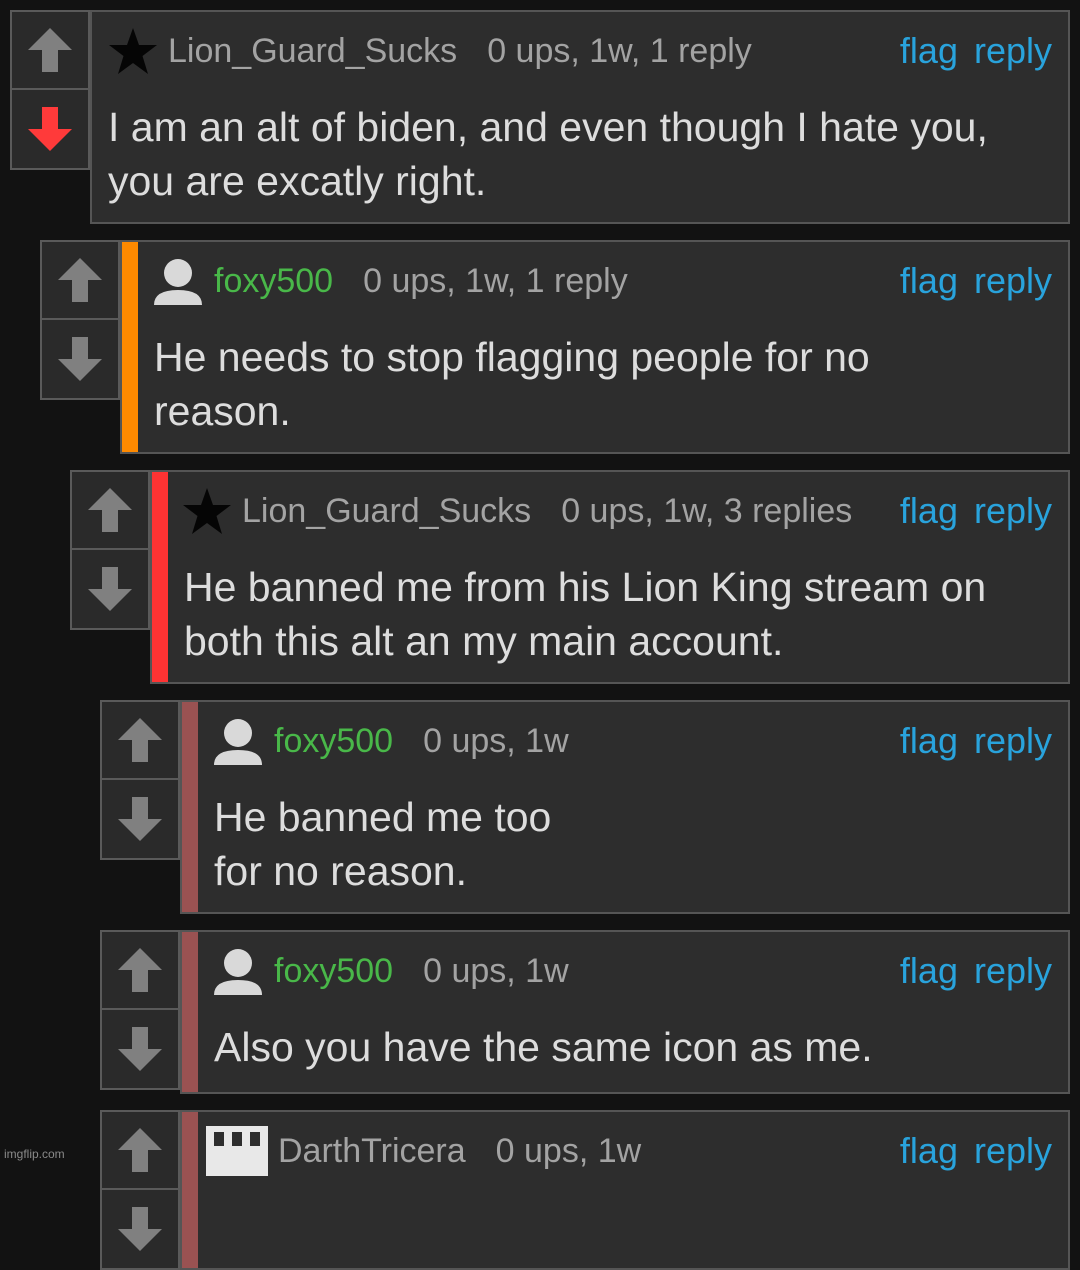 This screenshot has width=1080, height=1270. I want to click on comment-text-line: for no reason., so click(340, 871).